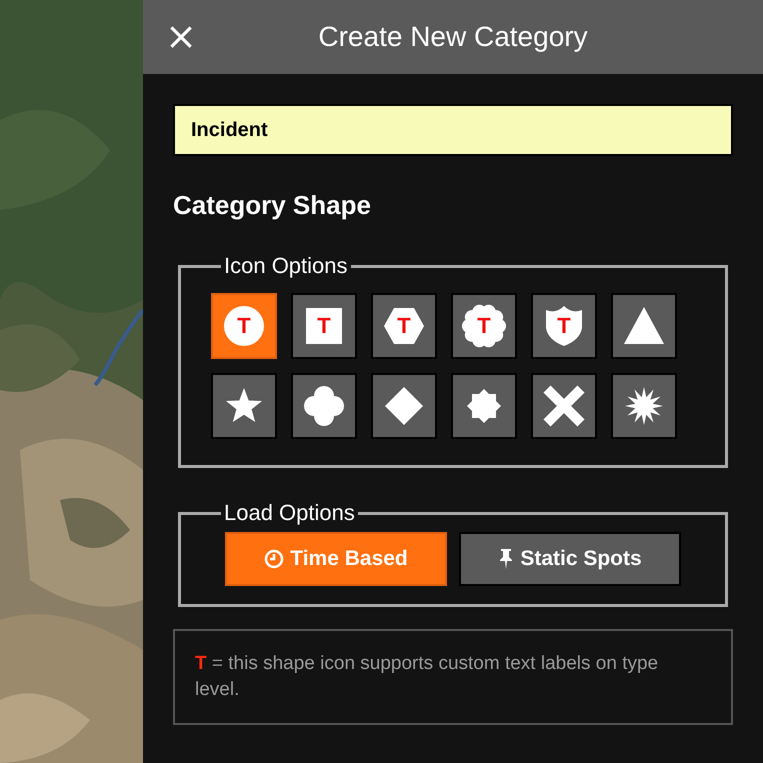 The height and width of the screenshot is (763, 763). Describe the element at coordinates (453, 37) in the screenshot. I see `dialog-title: Create New Category` at that location.